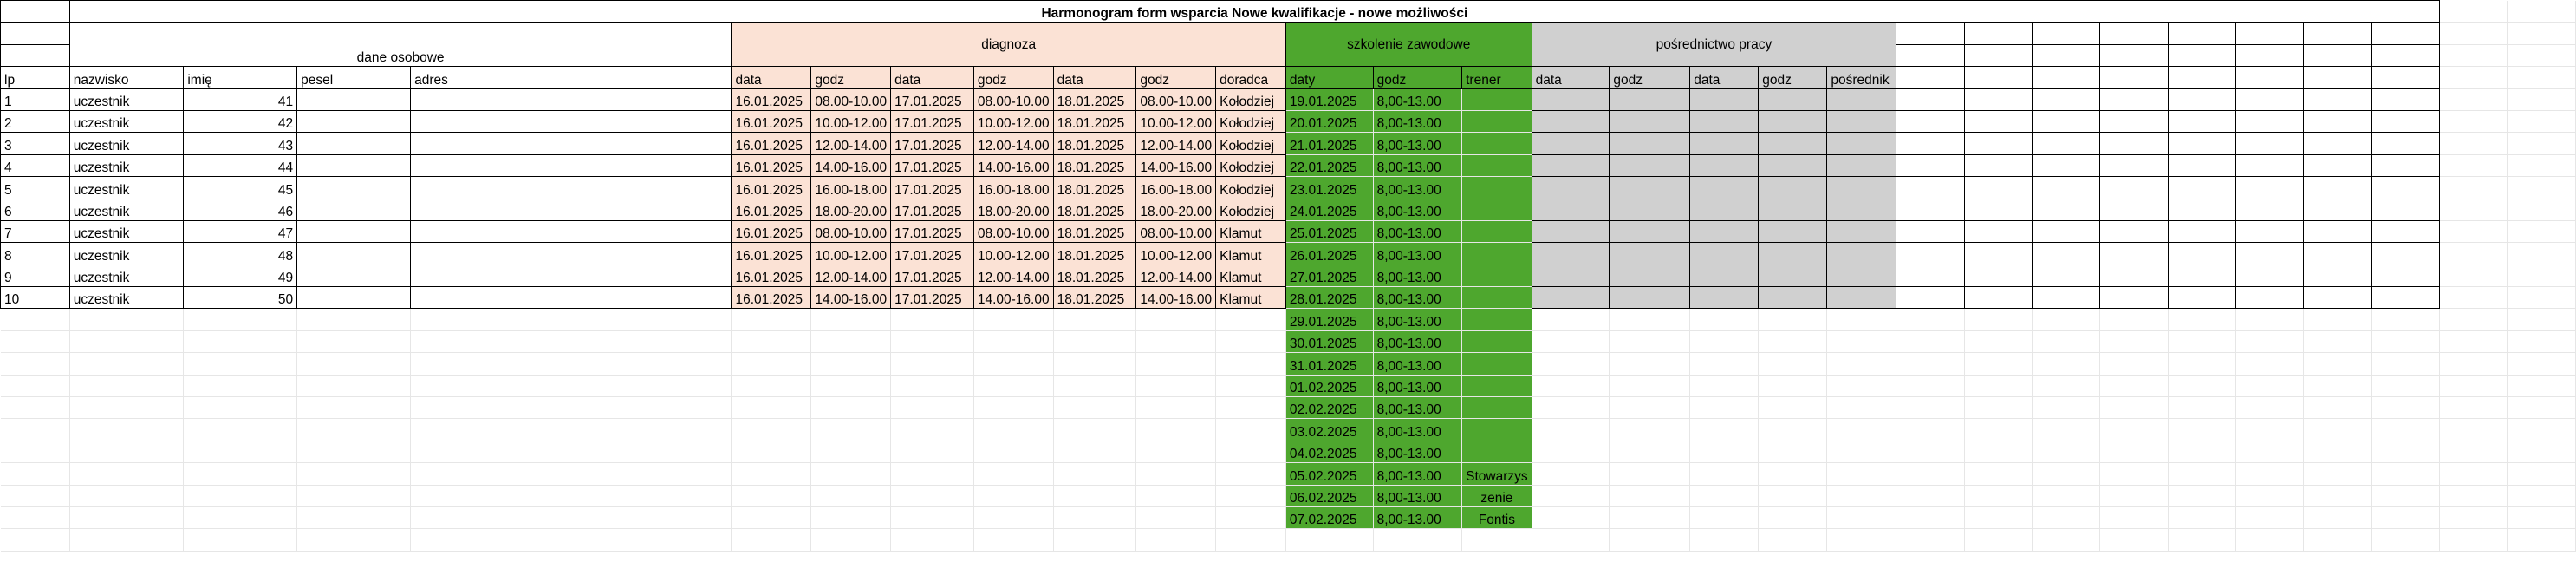 The width and height of the screenshot is (2576, 562). What do you see at coordinates (1013, 209) in the screenshot?
I see `cell-diag-hours-2: 18.00-20.00` at bounding box center [1013, 209].